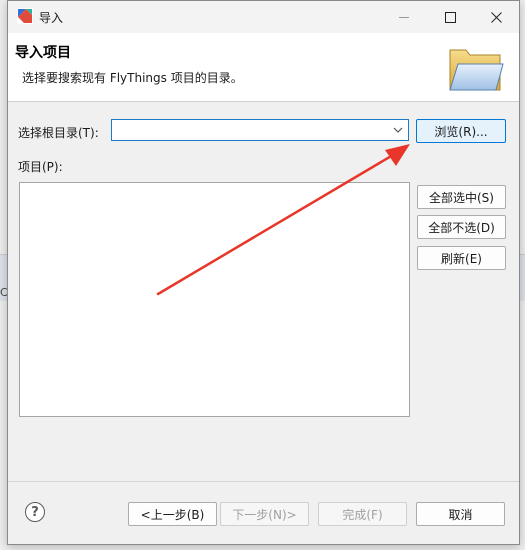  I want to click on close-button, so click(496, 17).